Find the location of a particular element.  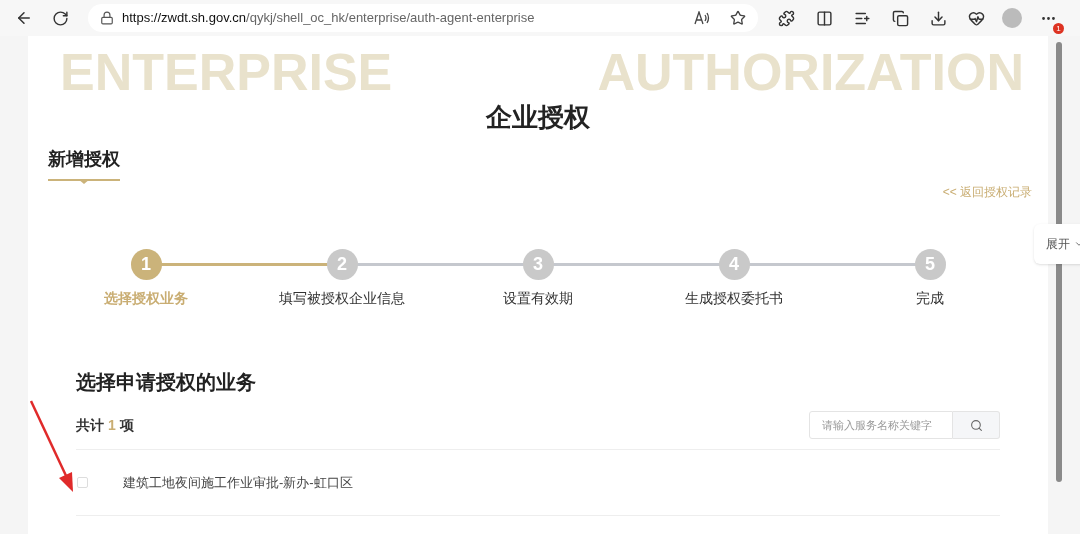

step-number: 1 is located at coordinates (146, 264).